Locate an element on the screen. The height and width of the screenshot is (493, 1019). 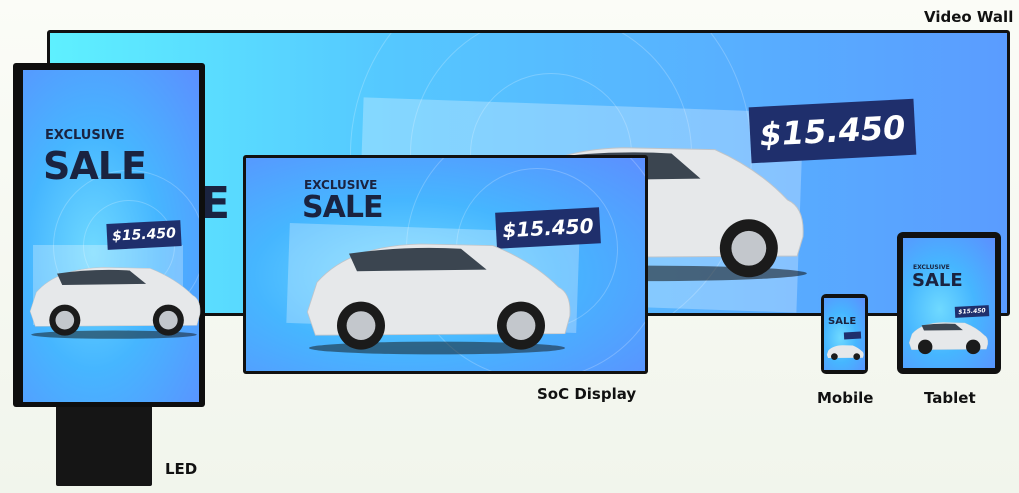
tablet-label: Tablet is located at coordinates (950, 398).